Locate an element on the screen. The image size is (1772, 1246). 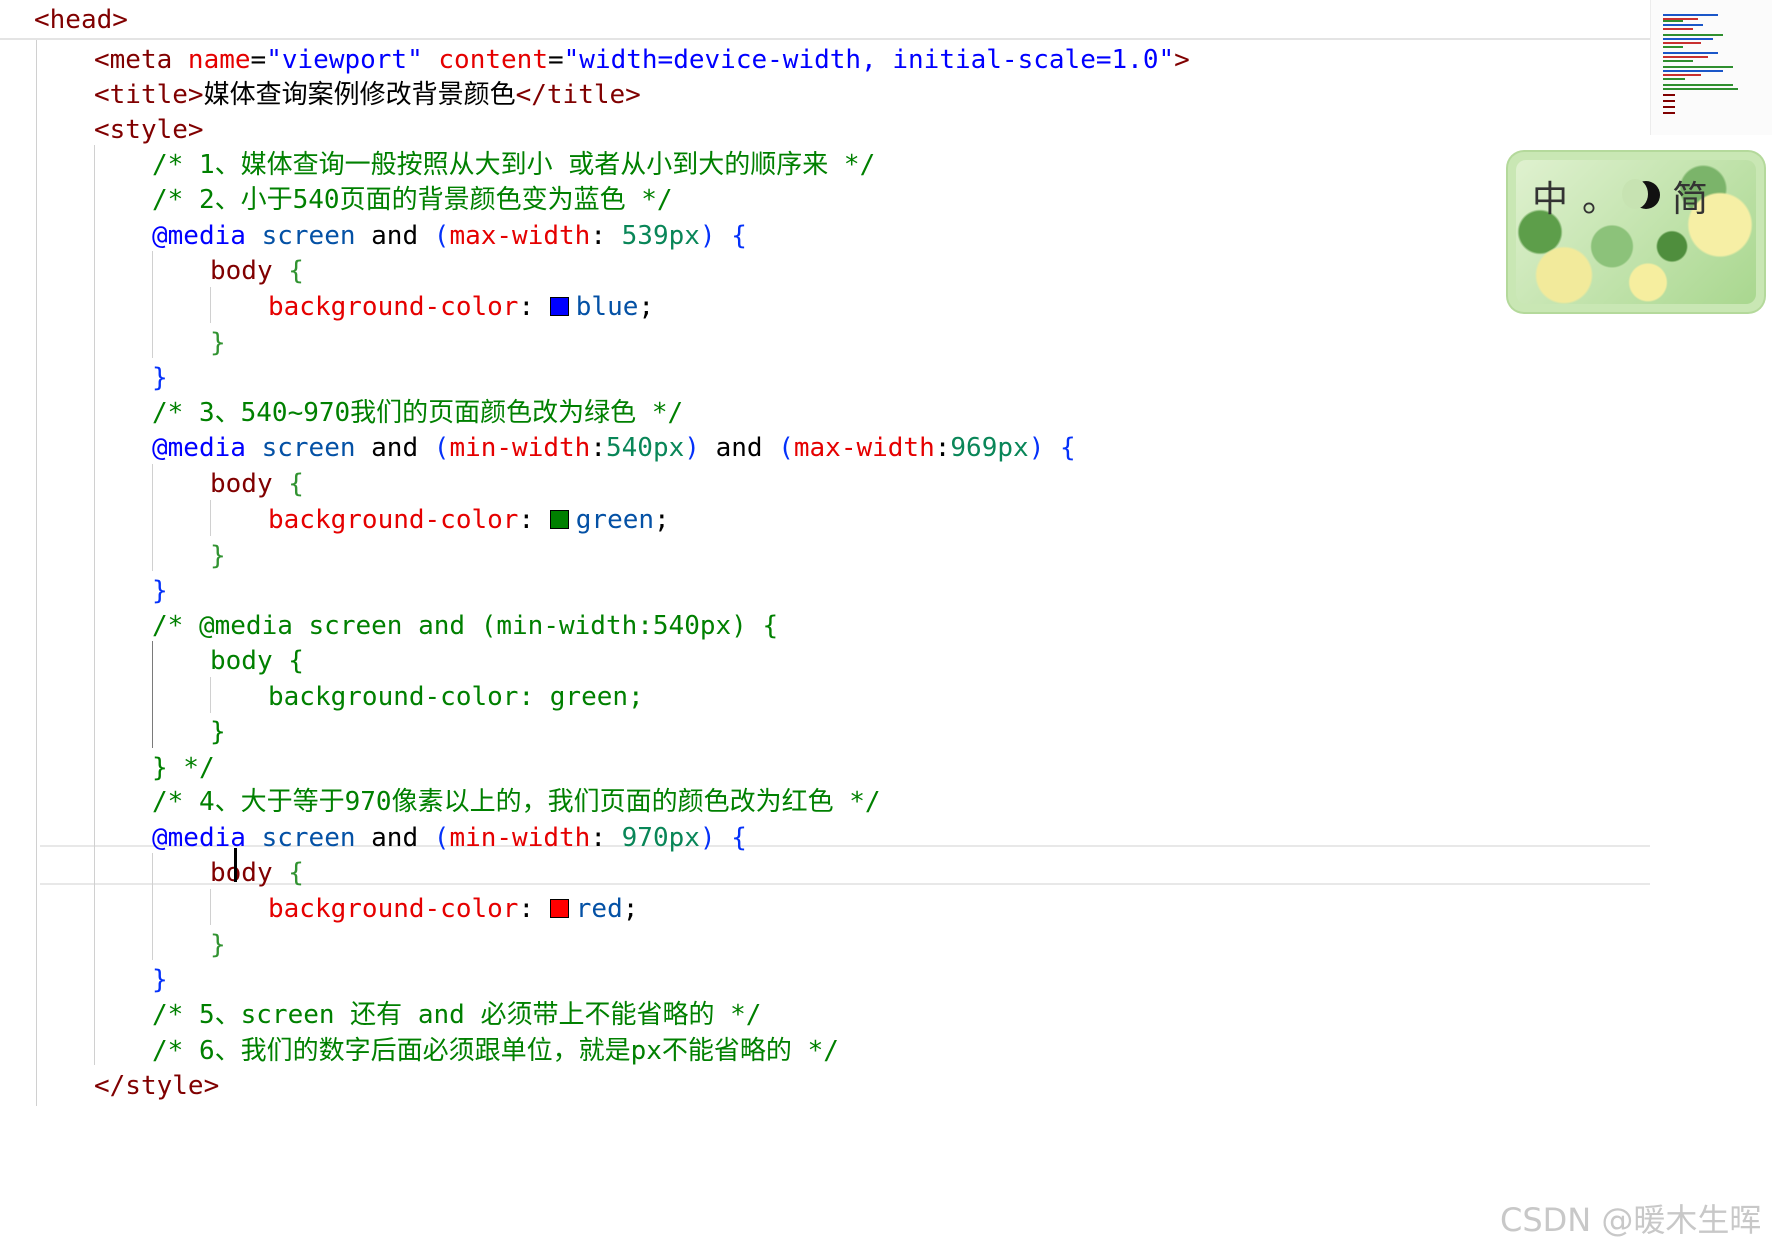
code-line: /* 2、小于540页面的背景颜色变为蓝色 */ is located at coordinates (412, 200).